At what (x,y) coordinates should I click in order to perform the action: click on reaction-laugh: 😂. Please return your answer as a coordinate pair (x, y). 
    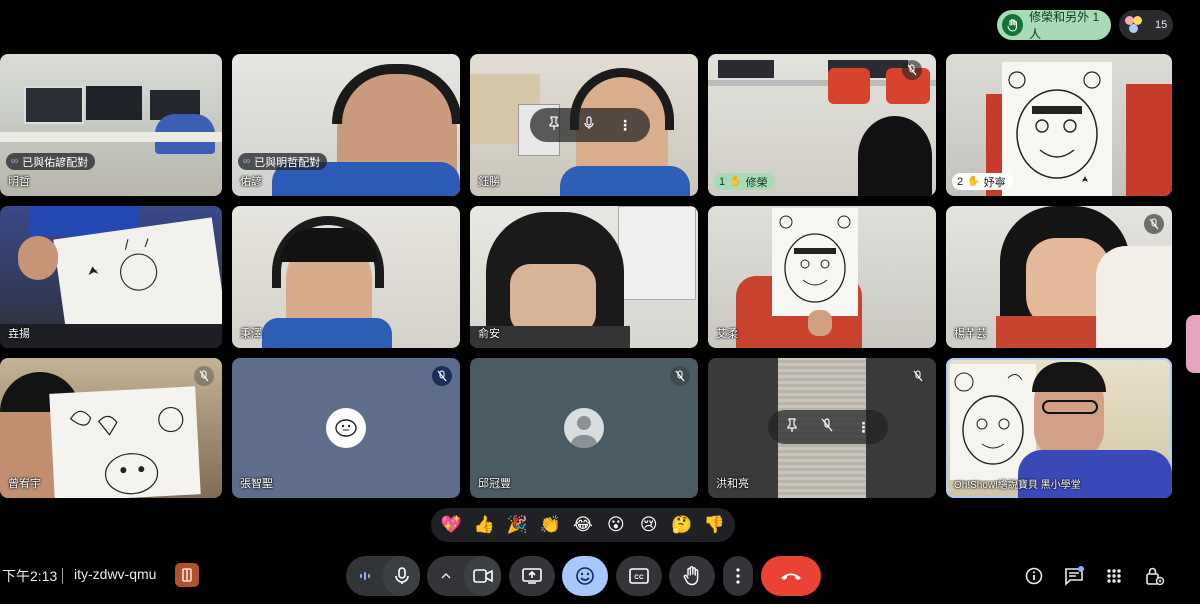
    Looking at the image, I should click on (583, 525).